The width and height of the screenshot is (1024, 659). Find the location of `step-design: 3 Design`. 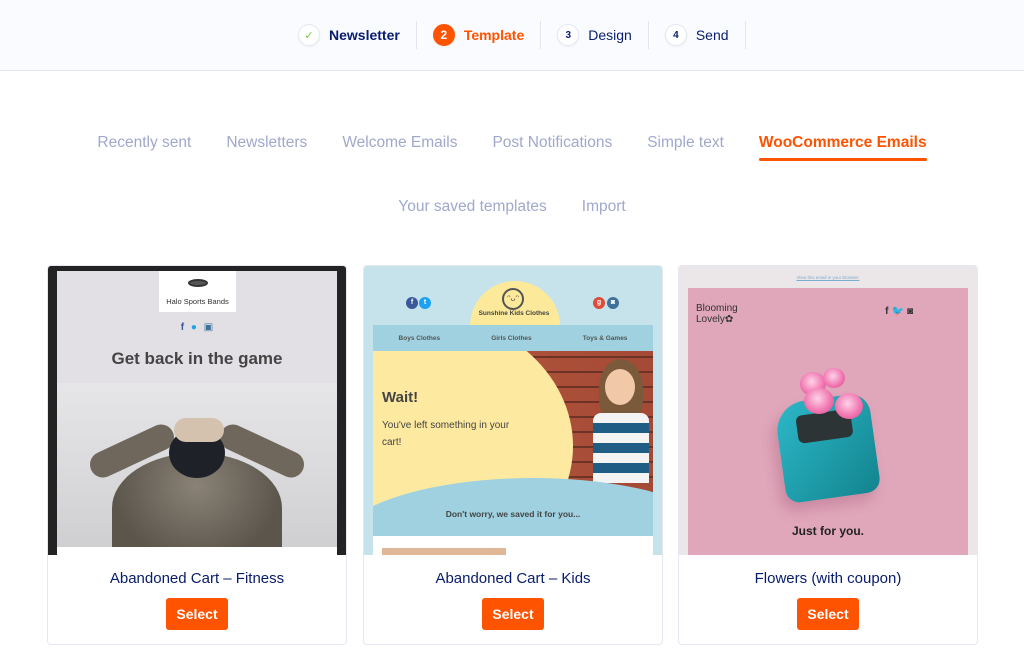

step-design: 3 Design is located at coordinates (603, 35).